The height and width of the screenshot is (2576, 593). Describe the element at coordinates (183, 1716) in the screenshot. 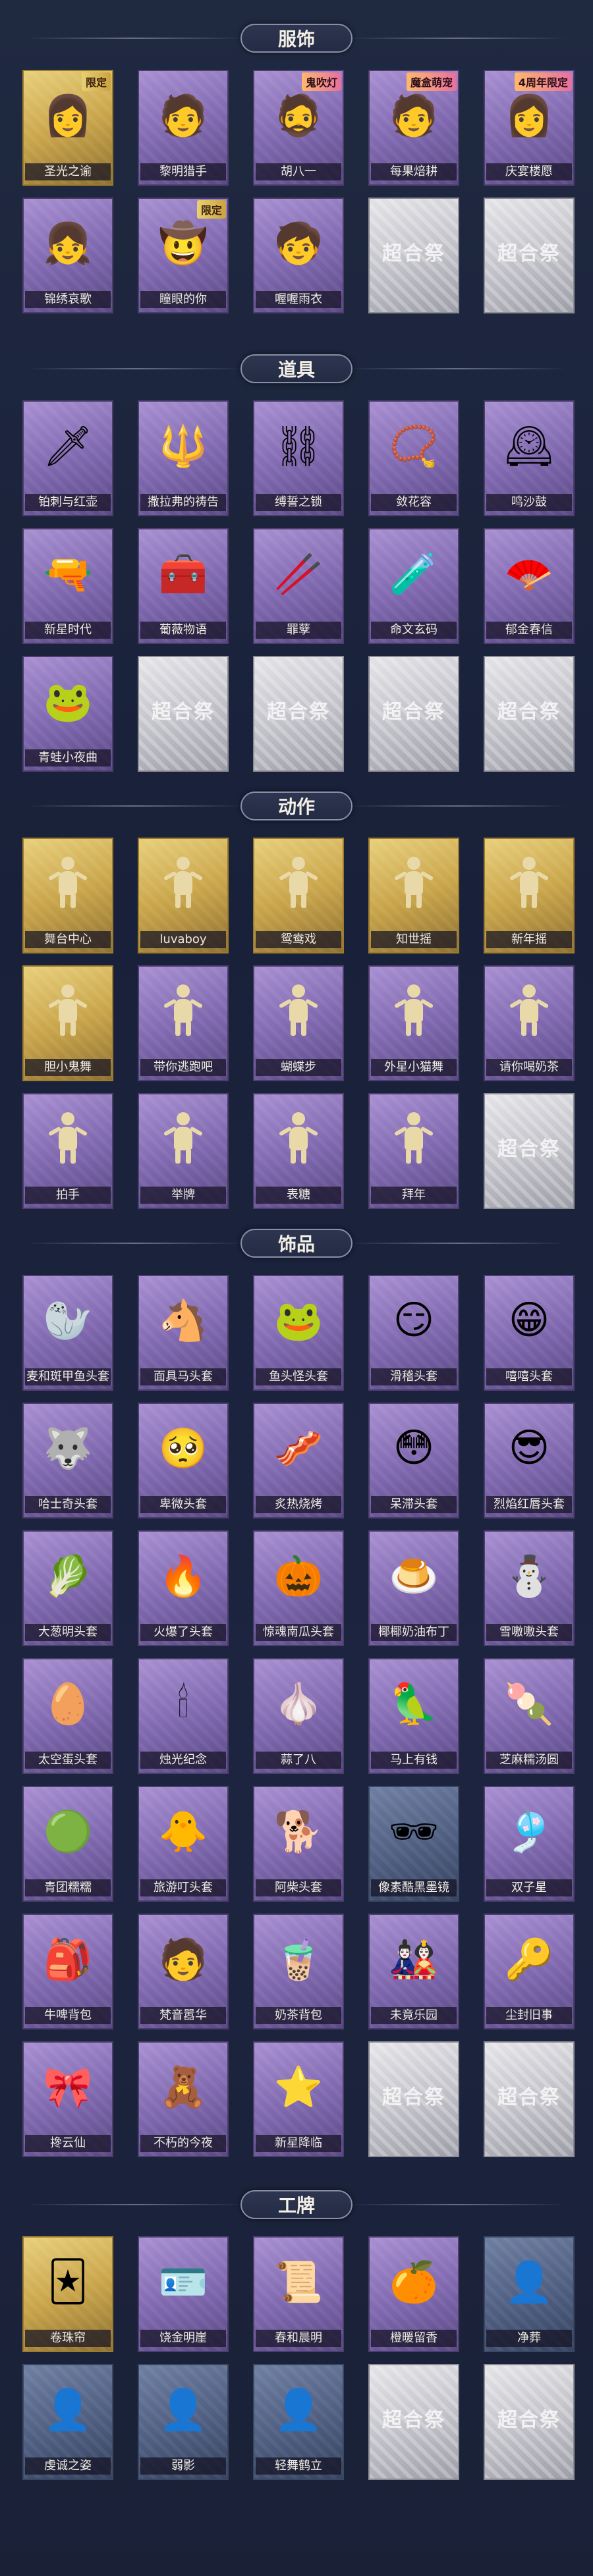

I see `item-card: 🕯 烛光纪念` at that location.